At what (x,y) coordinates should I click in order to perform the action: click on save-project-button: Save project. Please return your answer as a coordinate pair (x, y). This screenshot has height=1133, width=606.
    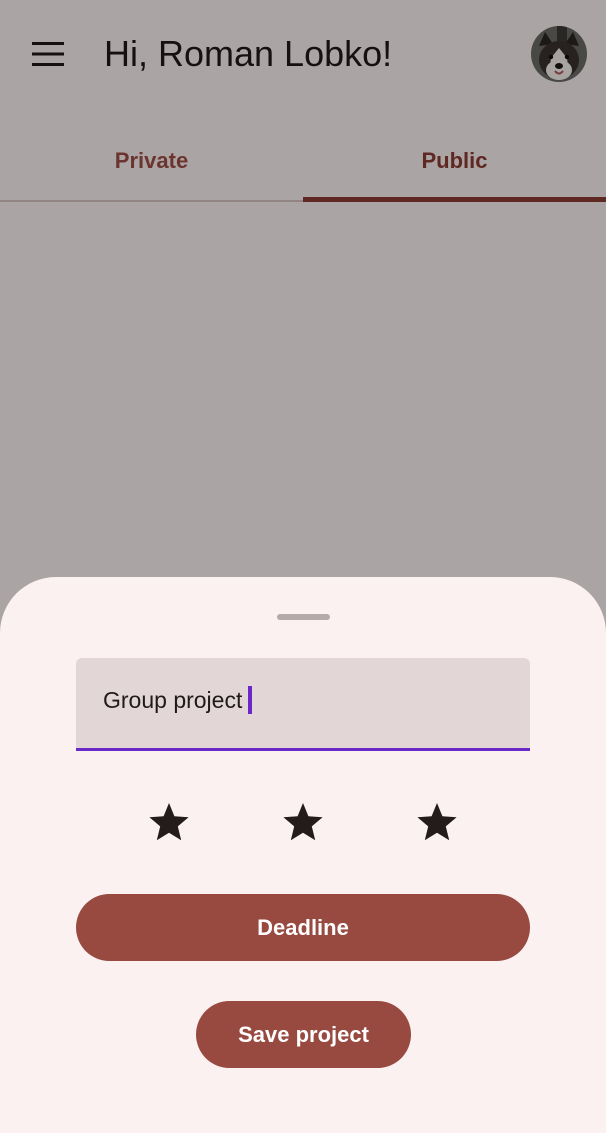
    Looking at the image, I should click on (303, 1034).